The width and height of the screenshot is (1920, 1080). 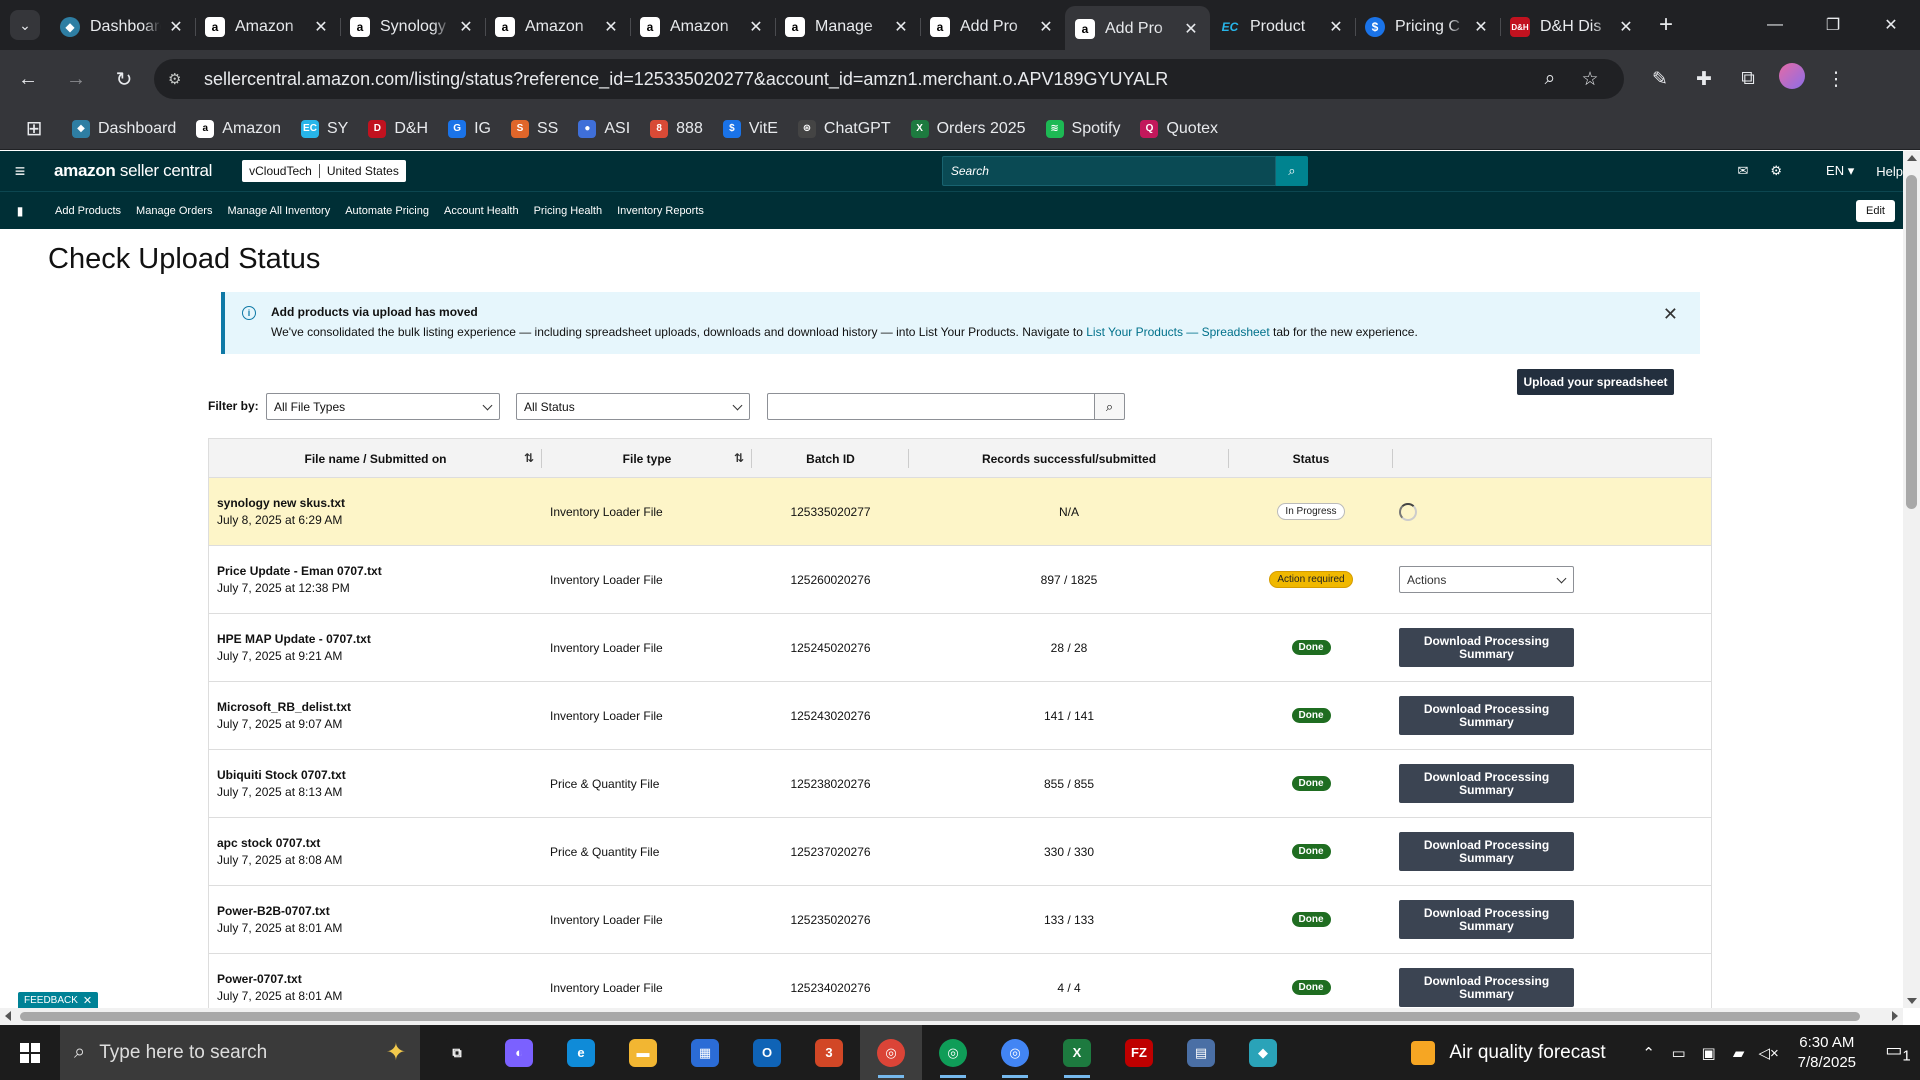 What do you see at coordinates (481, 211) in the screenshot?
I see `nav-link: Account Health` at bounding box center [481, 211].